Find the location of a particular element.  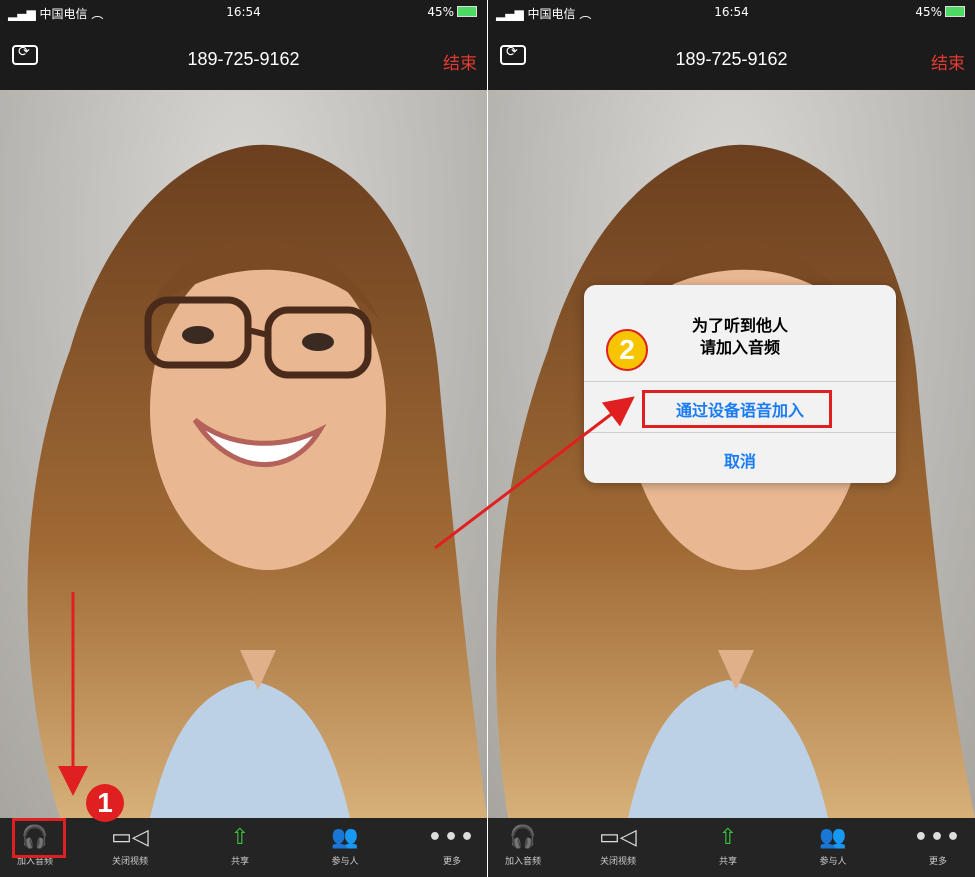

join-audio-dialog: 为了听到他人 请加入音频 通过设备语音加入 取消 2 is located at coordinates (740, 384).